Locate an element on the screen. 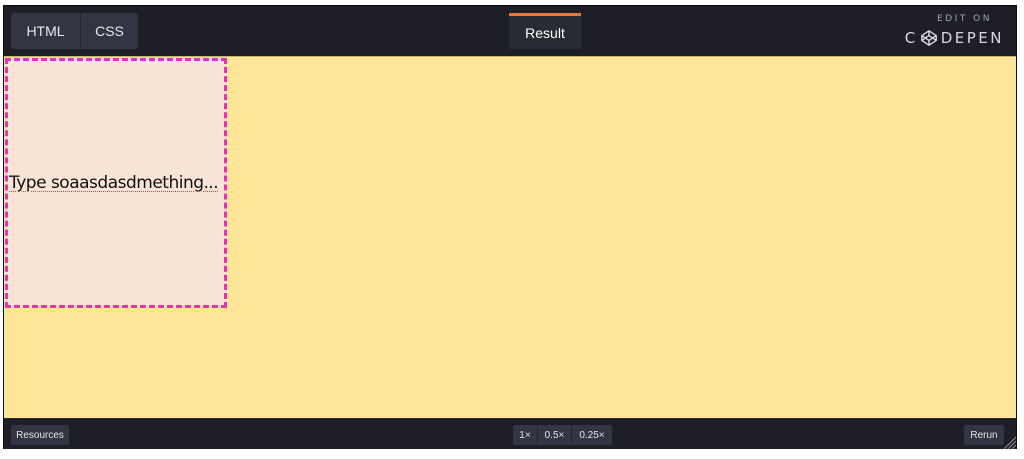  tab-css: CSS is located at coordinates (109, 31).